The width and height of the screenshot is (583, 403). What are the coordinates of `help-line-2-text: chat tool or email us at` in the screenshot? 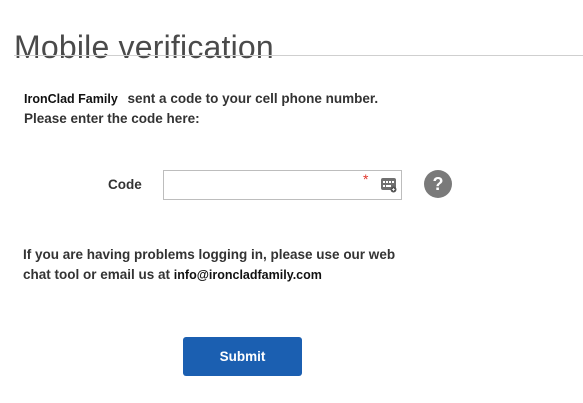 It's located at (97, 274).